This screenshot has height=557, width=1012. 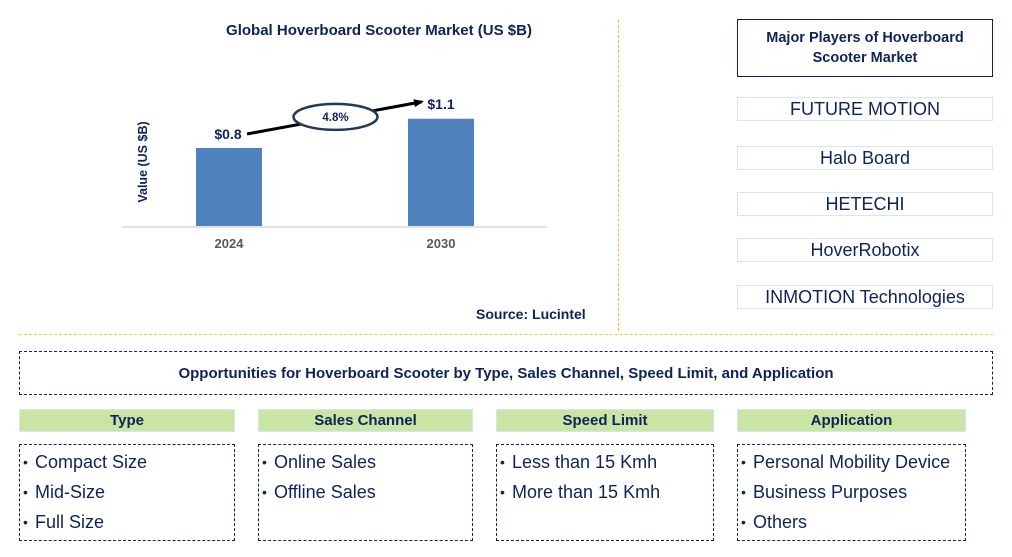 What do you see at coordinates (853, 522) in the screenshot?
I see `list-item: • Others` at bounding box center [853, 522].